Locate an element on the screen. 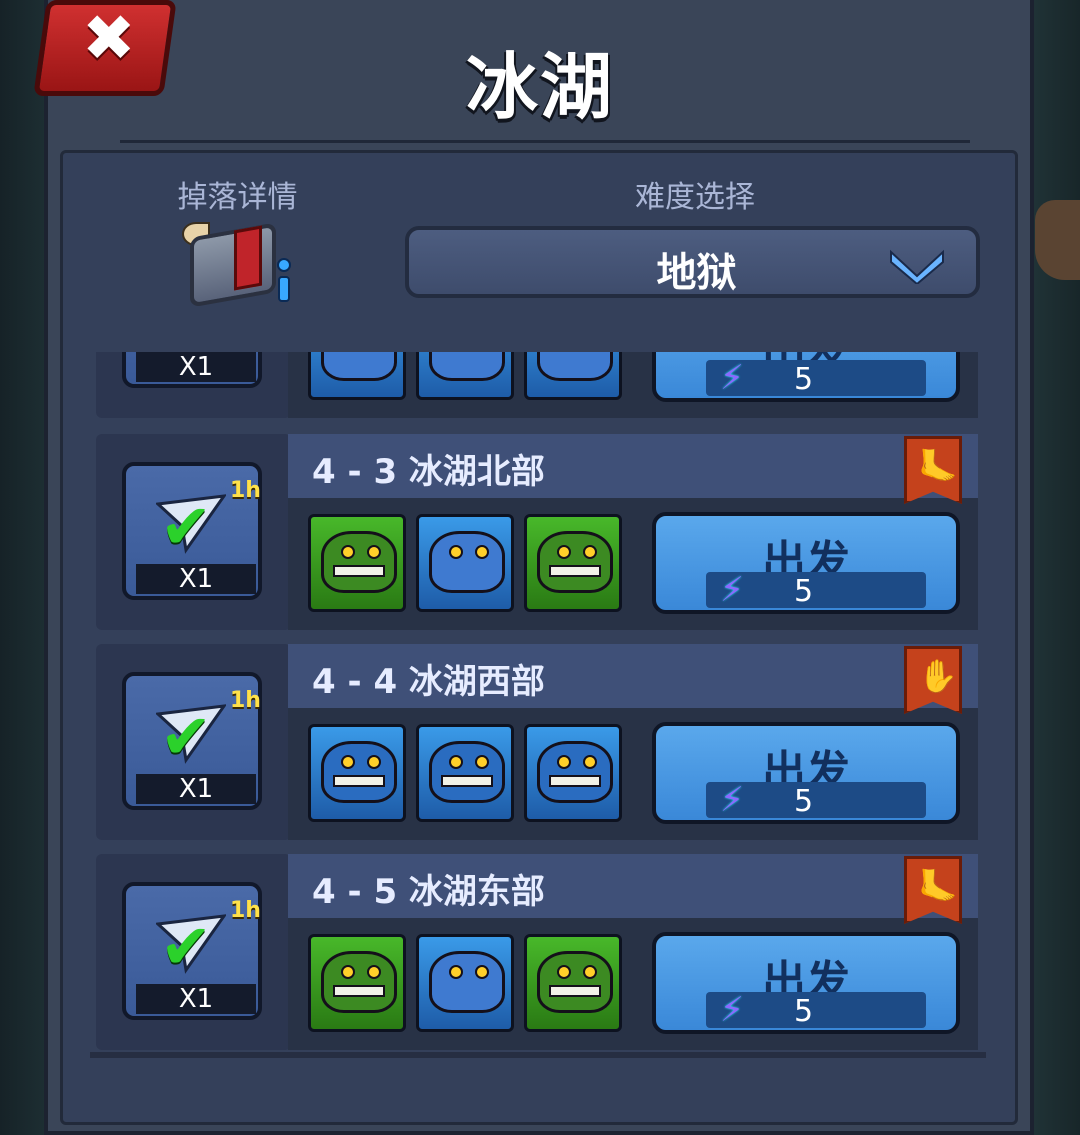 The width and height of the screenshot is (1080, 1135). reward-slot: X1 is located at coordinates (192, 370).